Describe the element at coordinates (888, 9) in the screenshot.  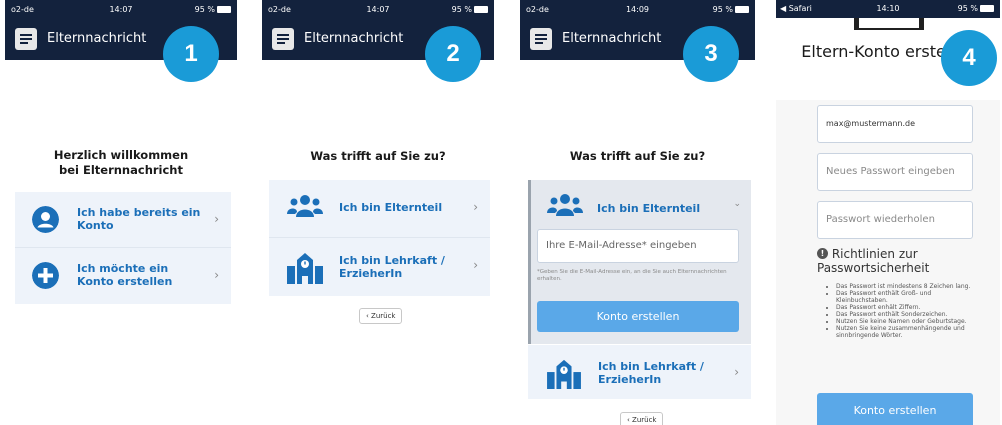
I see `status-bar: ◀ Safari 14:10 95 %` at that location.